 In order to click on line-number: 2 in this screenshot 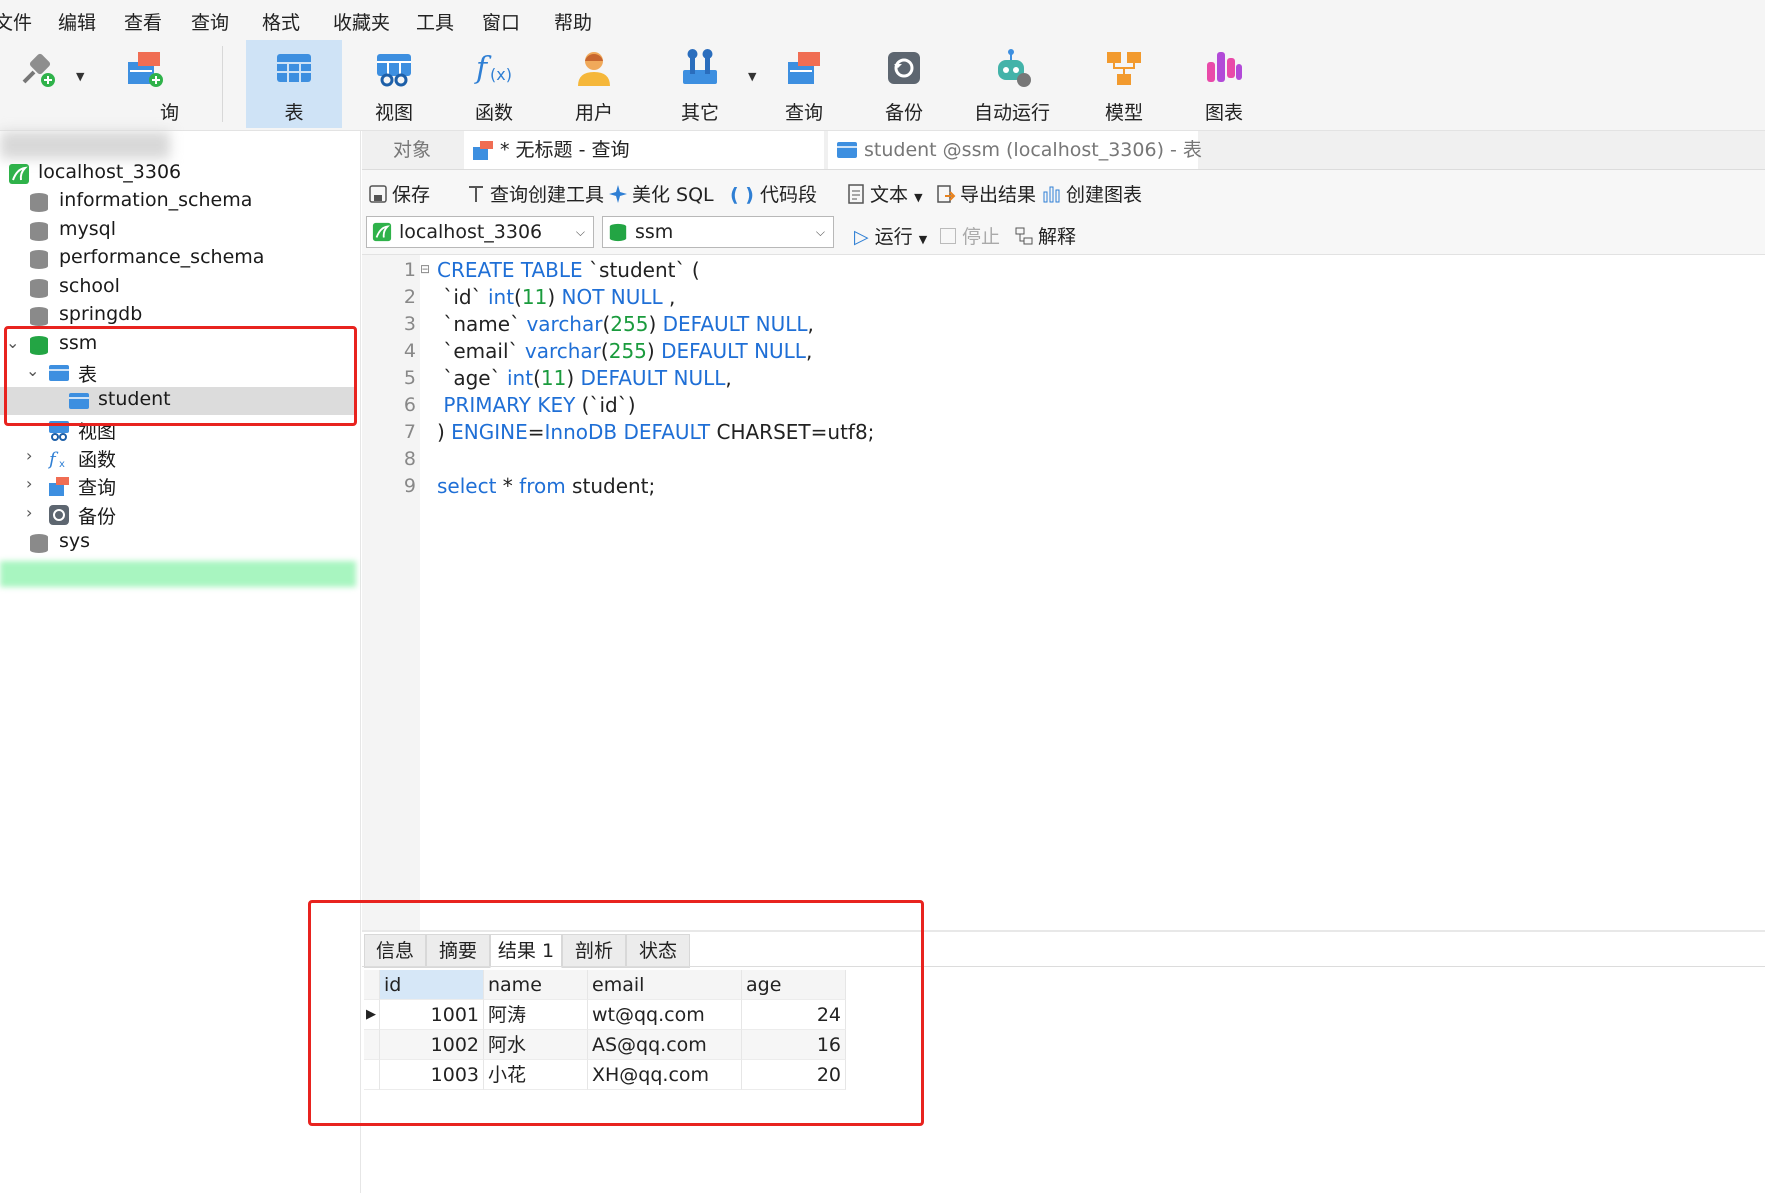, I will do `click(409, 297)`.